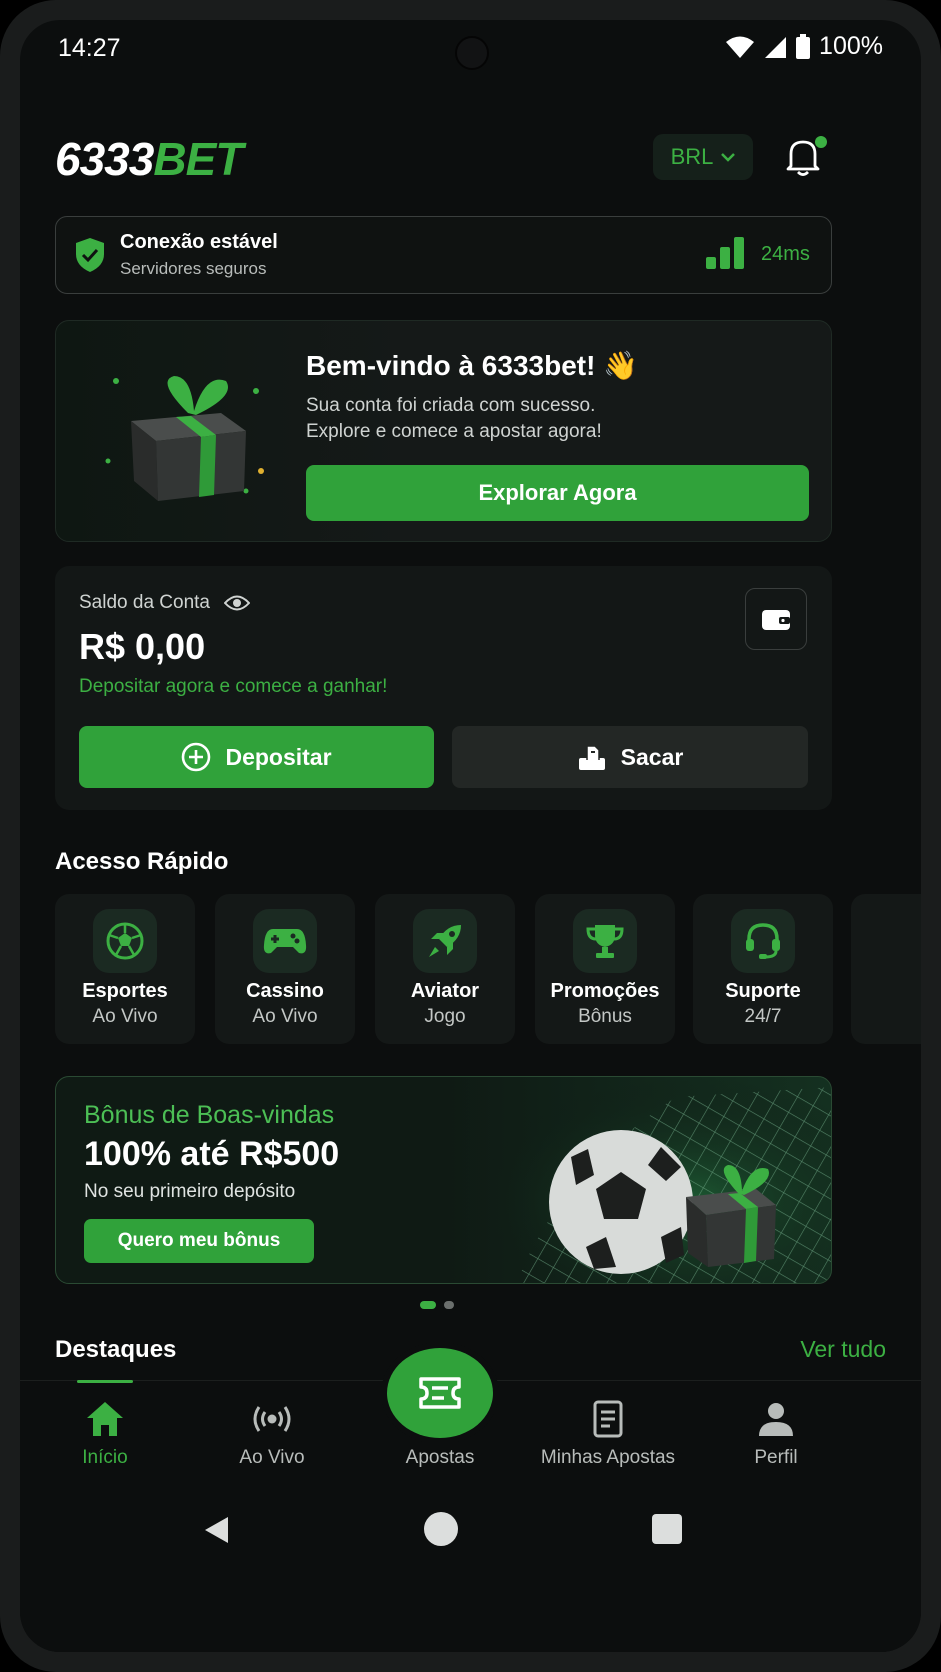 This screenshot has width=941, height=1672. Describe the element at coordinates (199, 242) in the screenshot. I see `connection-title: Conexão estável` at that location.